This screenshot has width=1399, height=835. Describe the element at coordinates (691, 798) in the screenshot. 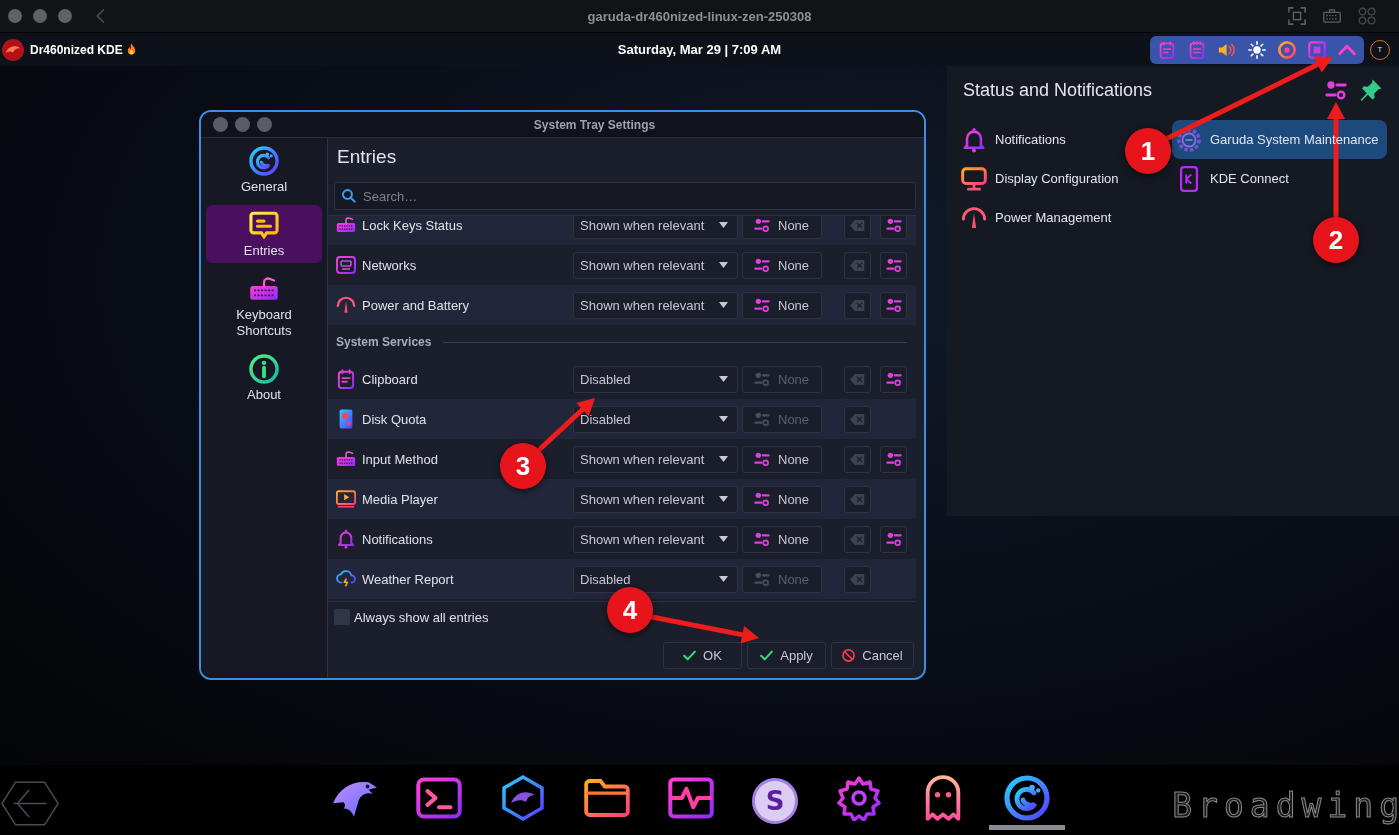

I see `pulse-monitor-icon` at that location.